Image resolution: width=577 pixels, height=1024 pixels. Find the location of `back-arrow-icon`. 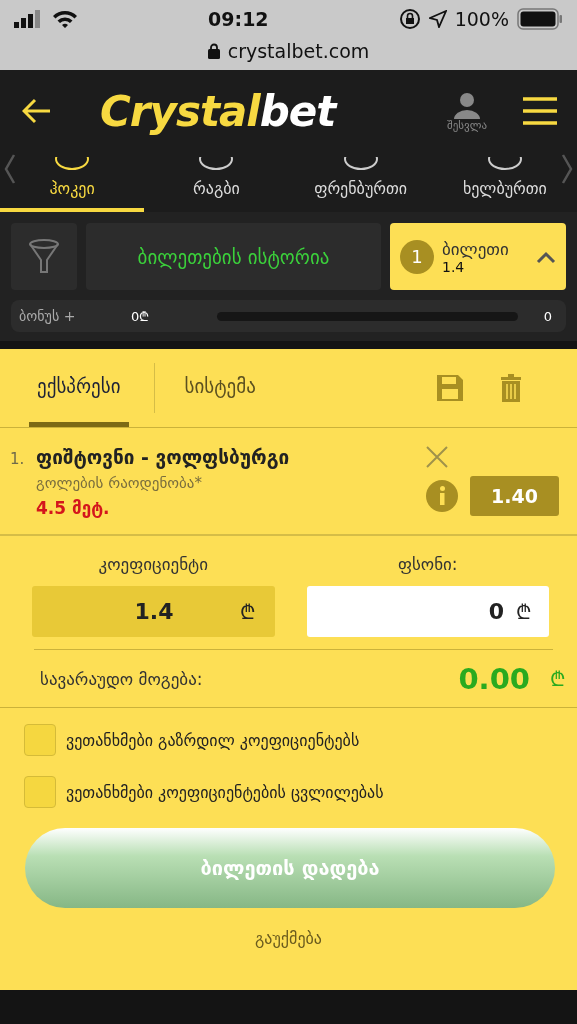

back-arrow-icon is located at coordinates (37, 111).